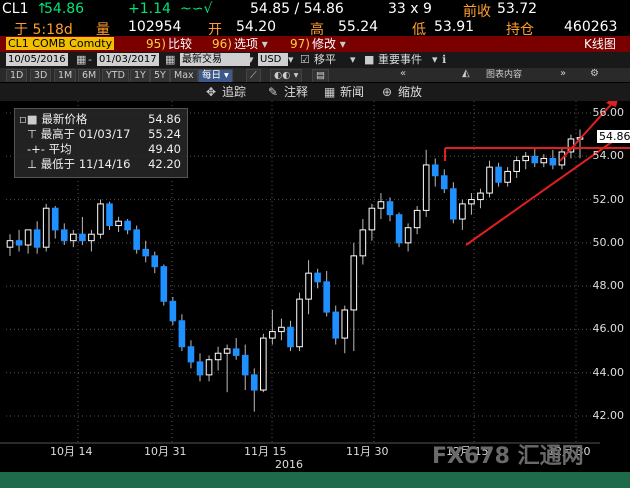  I want to click on y-tick-label: 46.00, so click(608, 329).